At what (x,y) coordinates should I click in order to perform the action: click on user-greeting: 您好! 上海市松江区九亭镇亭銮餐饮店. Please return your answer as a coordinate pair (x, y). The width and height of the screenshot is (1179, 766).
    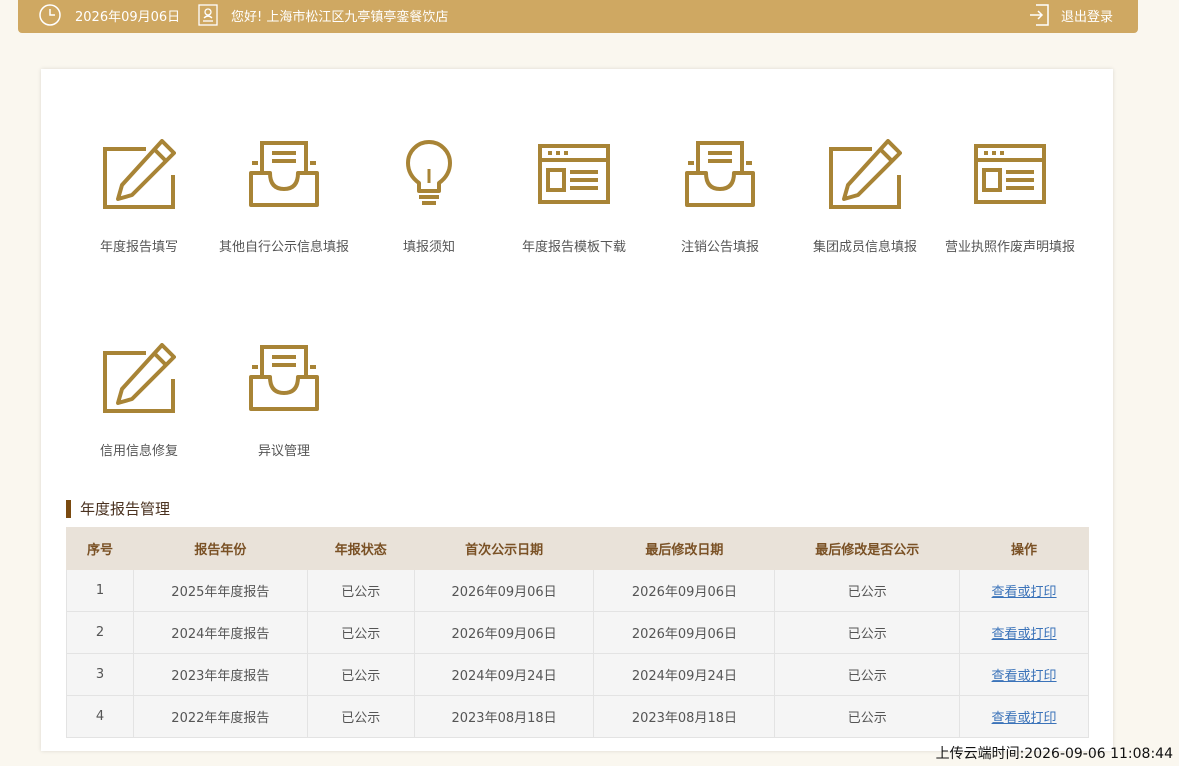
    Looking at the image, I should click on (323, 15).